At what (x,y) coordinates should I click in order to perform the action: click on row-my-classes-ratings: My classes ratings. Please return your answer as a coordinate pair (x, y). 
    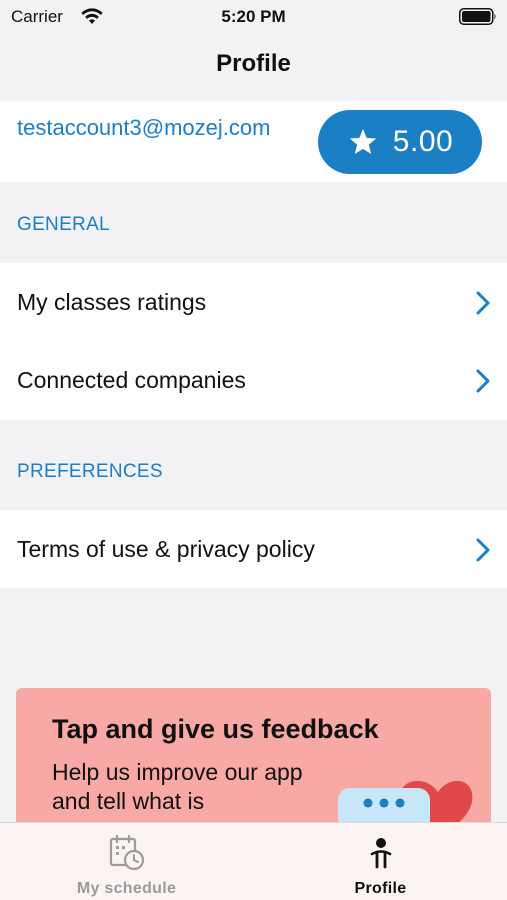
    Looking at the image, I should click on (253, 302).